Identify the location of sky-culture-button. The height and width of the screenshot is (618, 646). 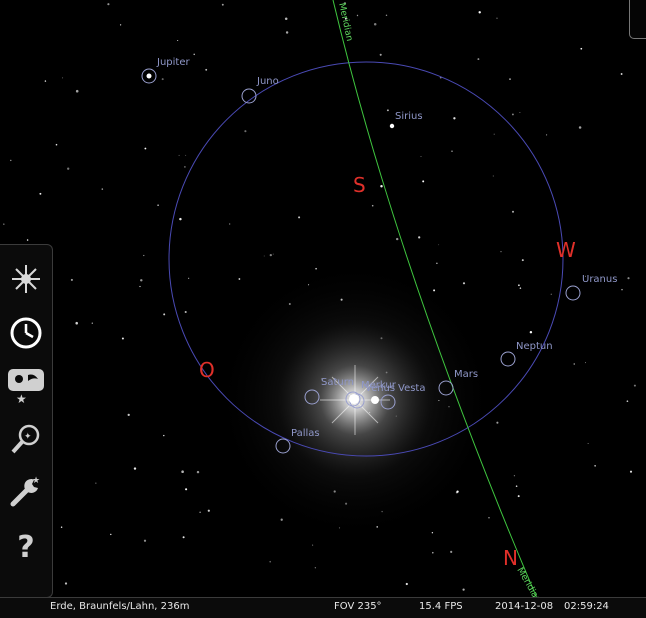
(26, 279).